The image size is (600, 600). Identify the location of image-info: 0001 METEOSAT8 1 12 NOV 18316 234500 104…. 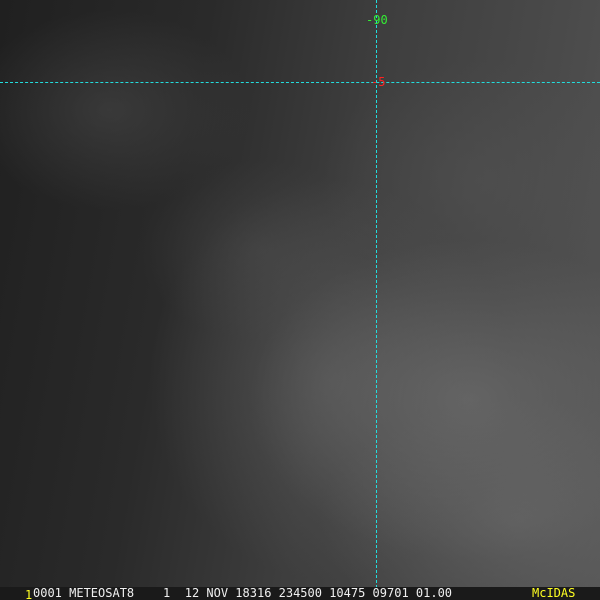
(243, 593).